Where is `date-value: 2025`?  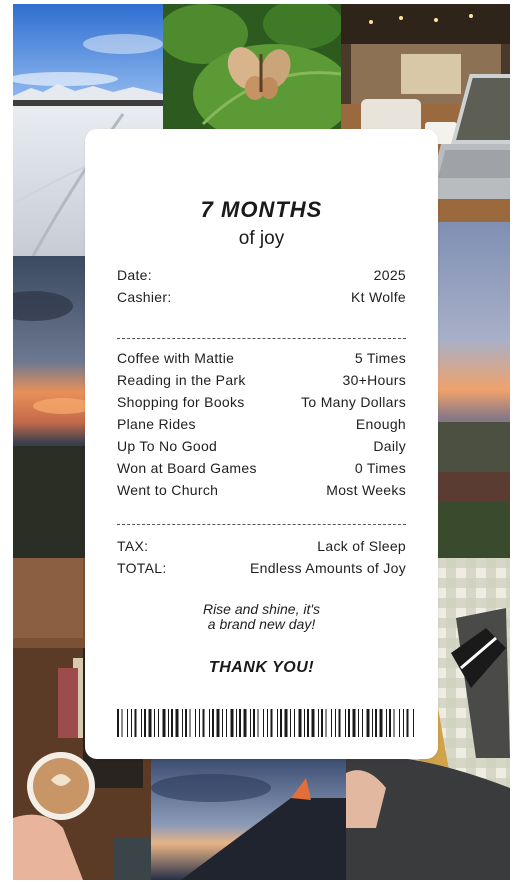
date-value: 2025 is located at coordinates (389, 275).